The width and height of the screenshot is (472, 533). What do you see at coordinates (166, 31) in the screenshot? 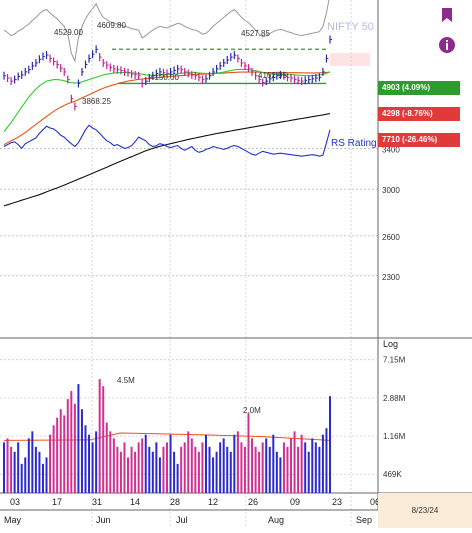
I see `upper-envelope-line` at bounding box center [166, 31].